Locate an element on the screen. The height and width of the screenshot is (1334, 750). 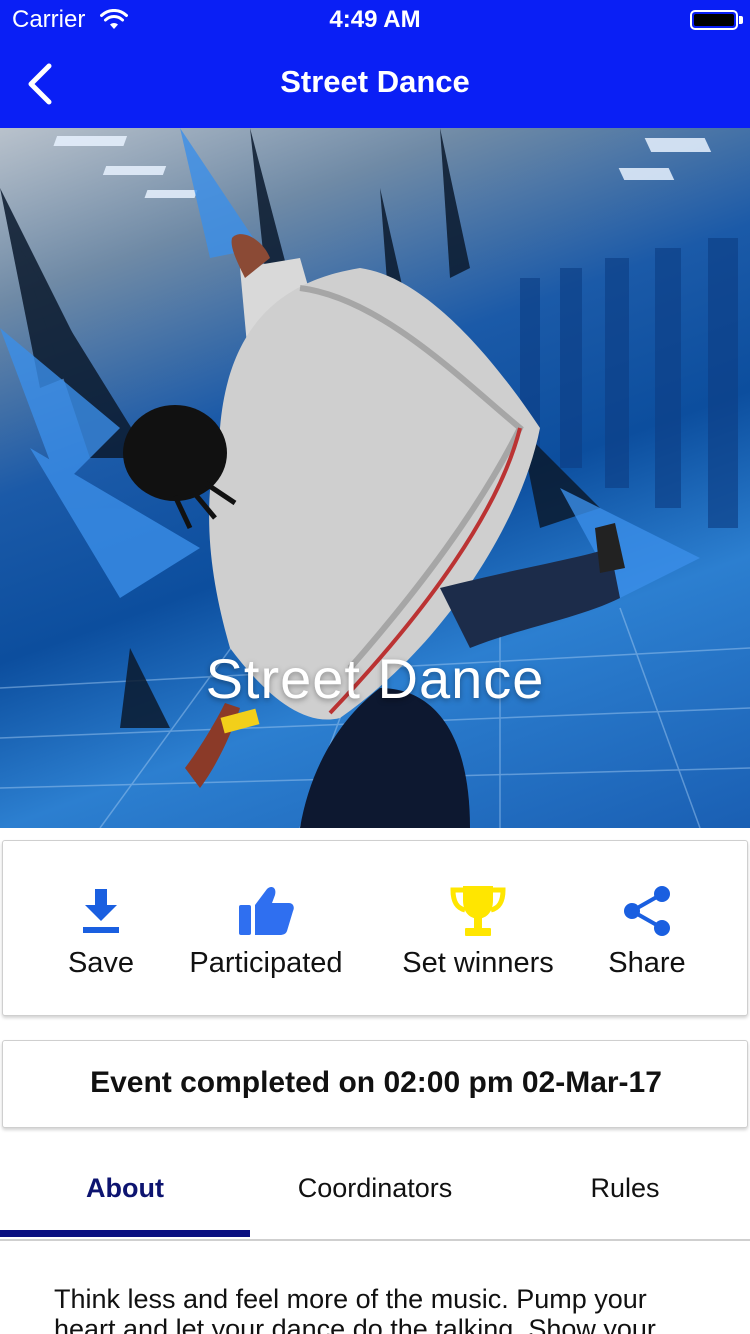
share-label: Share is located at coordinates (647, 963).